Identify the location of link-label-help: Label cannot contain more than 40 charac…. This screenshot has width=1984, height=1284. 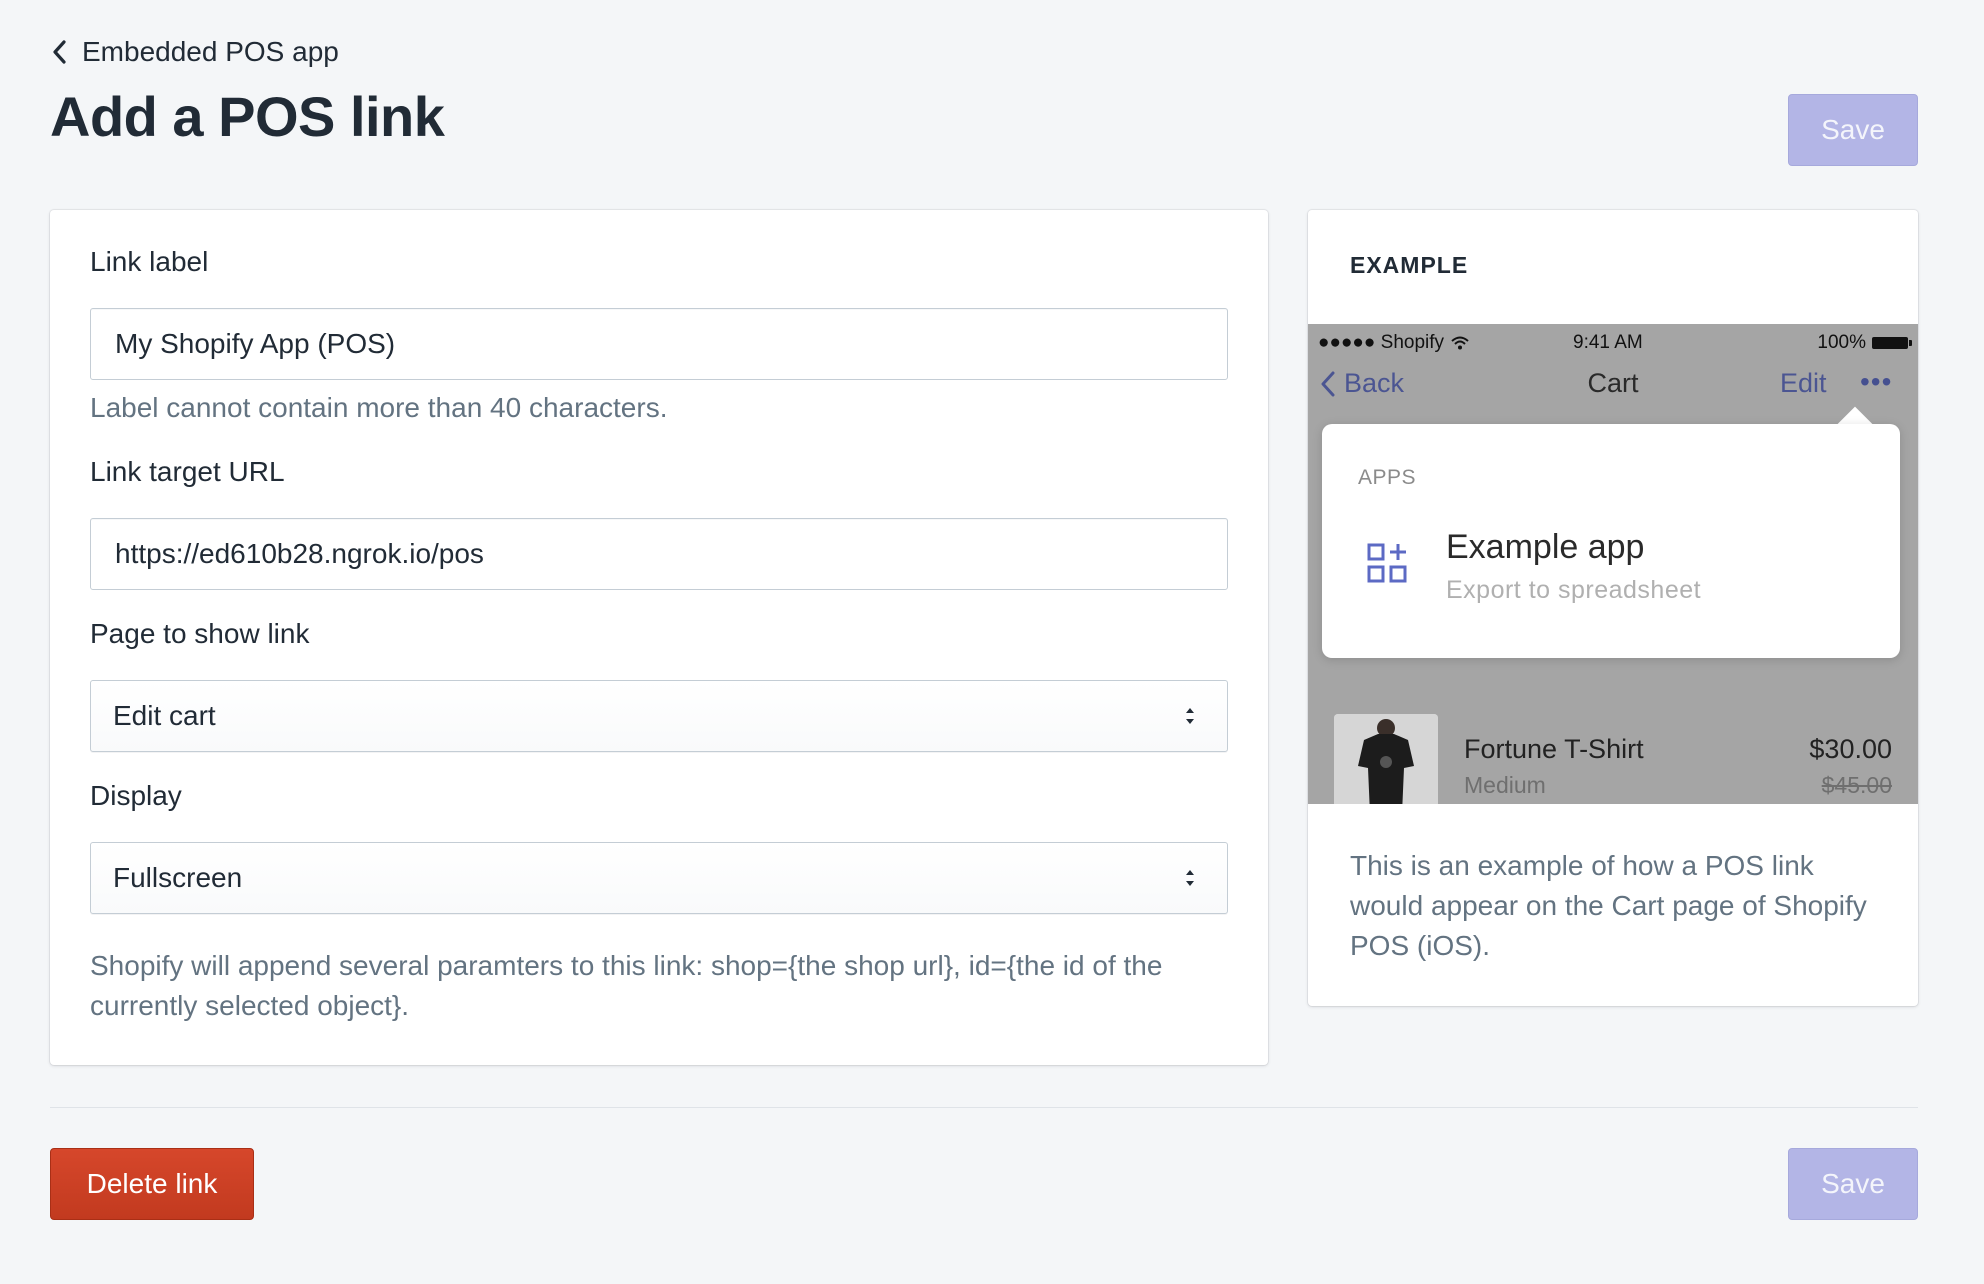
(379, 407).